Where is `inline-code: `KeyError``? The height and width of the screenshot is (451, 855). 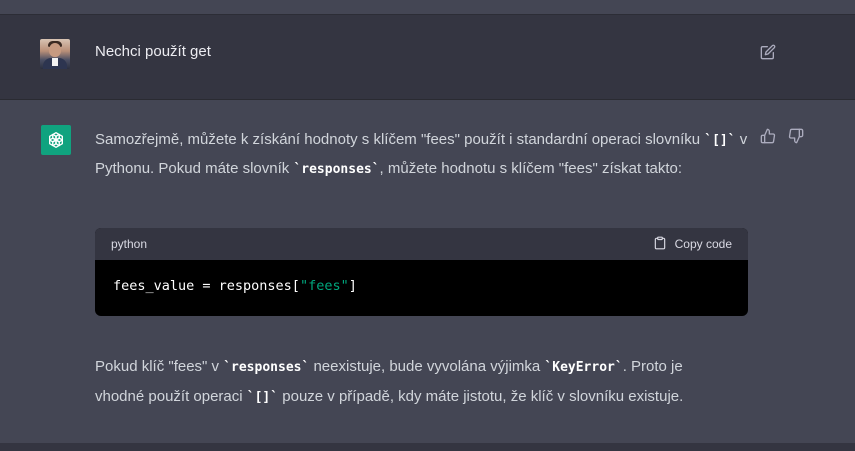 inline-code: `KeyError` is located at coordinates (583, 367).